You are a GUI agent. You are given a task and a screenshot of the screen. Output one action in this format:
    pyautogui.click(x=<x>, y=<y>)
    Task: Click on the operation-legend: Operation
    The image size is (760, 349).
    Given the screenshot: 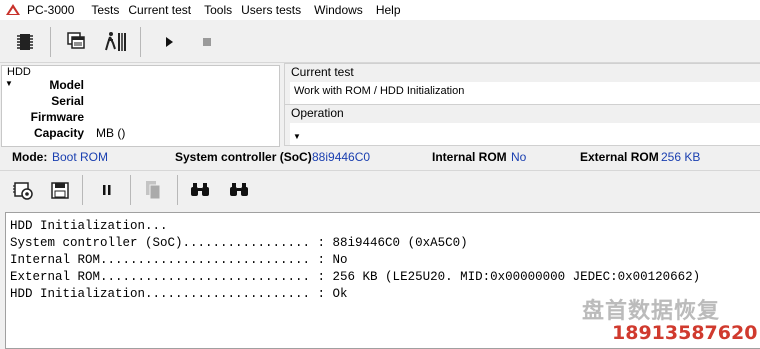 What is the action you would take?
    pyautogui.click(x=317, y=113)
    